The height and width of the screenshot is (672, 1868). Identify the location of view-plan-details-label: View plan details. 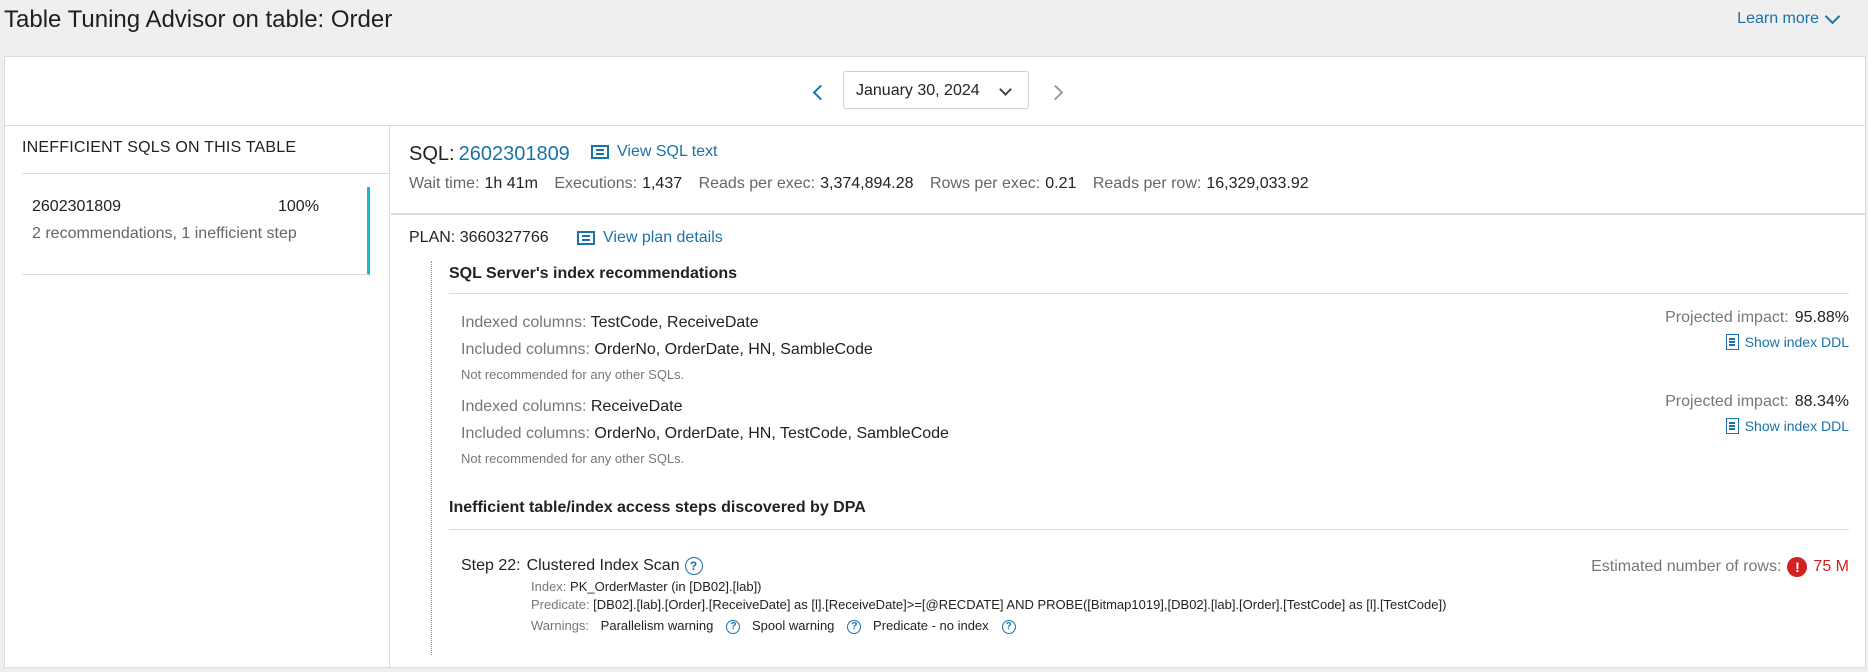
(663, 237).